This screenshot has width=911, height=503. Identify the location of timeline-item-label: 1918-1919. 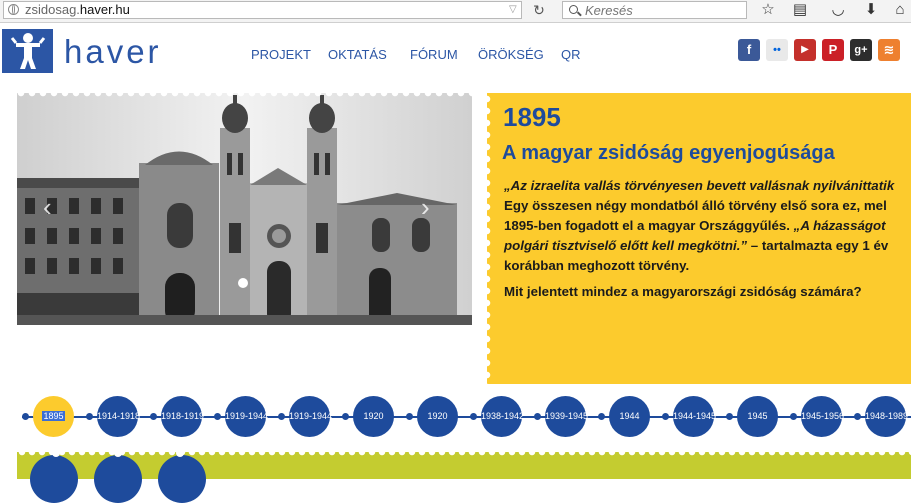
(183, 416).